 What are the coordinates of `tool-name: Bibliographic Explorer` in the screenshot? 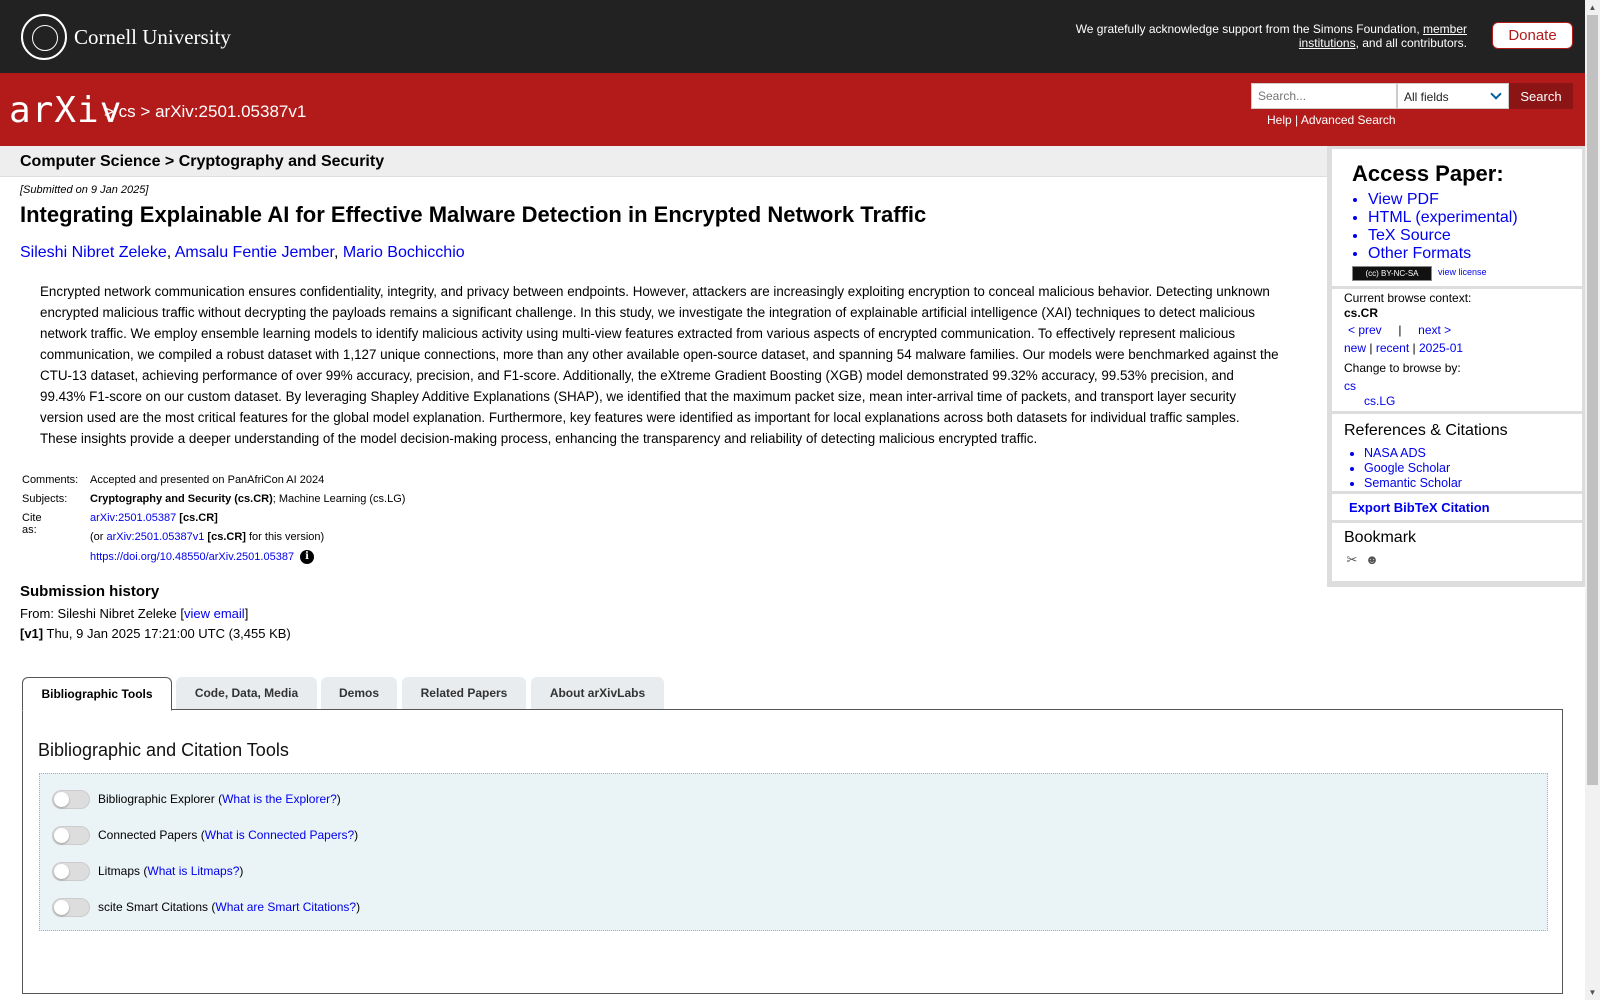 It's located at (156, 799).